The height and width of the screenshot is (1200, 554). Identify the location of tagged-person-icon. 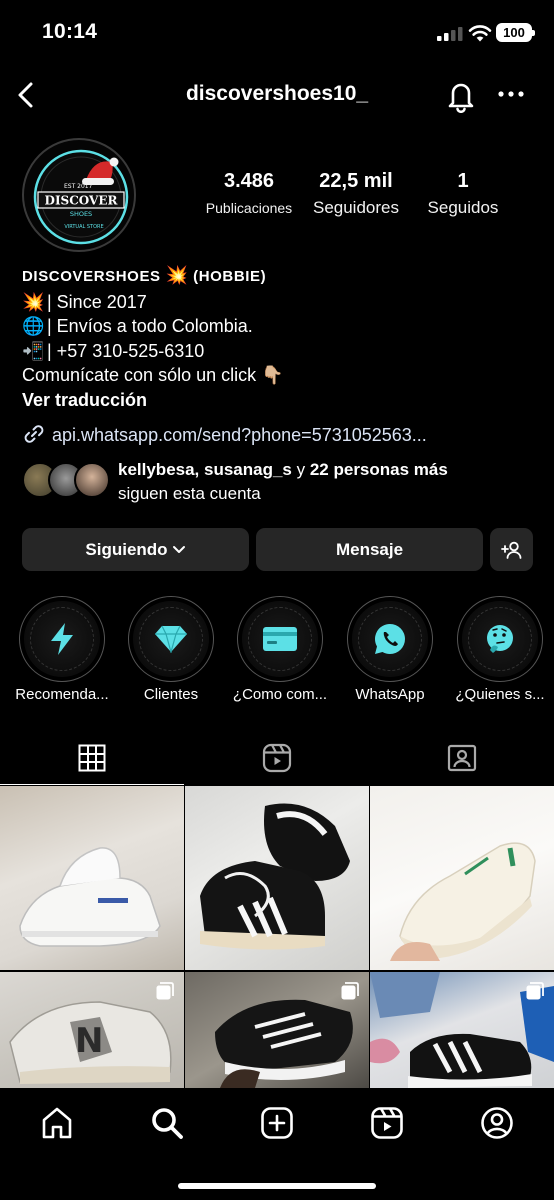
(462, 757).